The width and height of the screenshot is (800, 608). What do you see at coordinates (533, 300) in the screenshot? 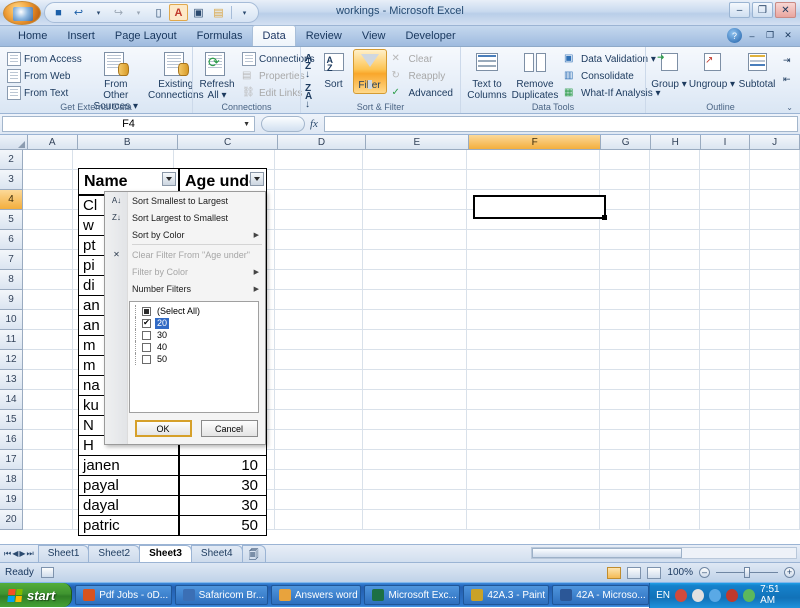
I see `cell-F9` at bounding box center [533, 300].